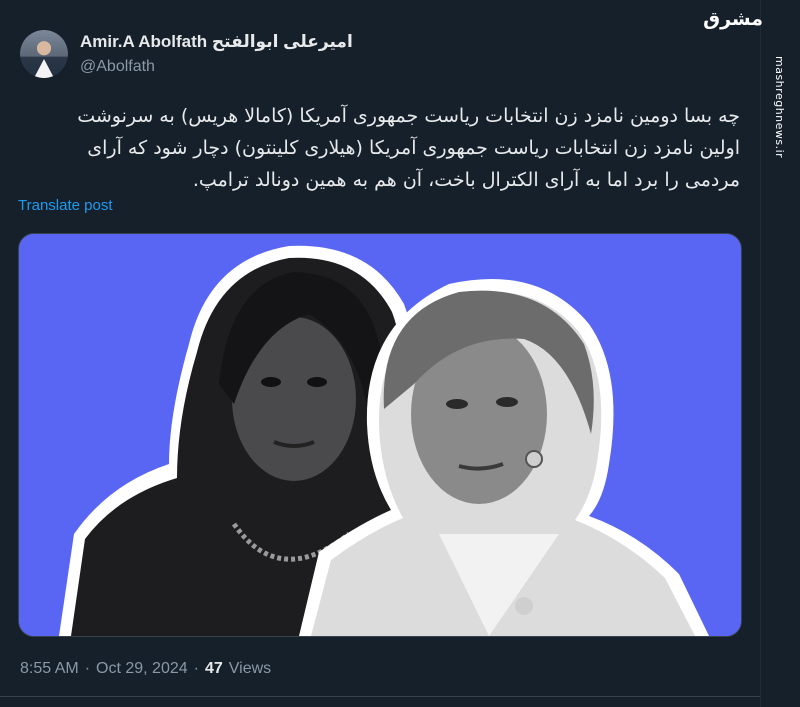  What do you see at coordinates (213, 668) in the screenshot?
I see `views-count: 47` at bounding box center [213, 668].